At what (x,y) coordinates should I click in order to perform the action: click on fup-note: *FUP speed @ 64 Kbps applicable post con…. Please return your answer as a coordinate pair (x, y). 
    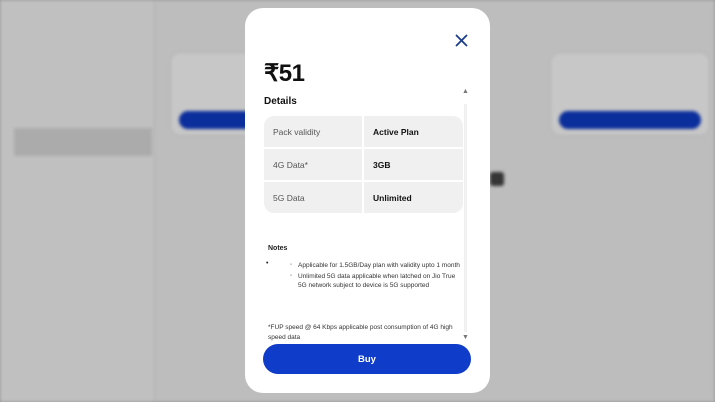
    Looking at the image, I should click on (360, 332).